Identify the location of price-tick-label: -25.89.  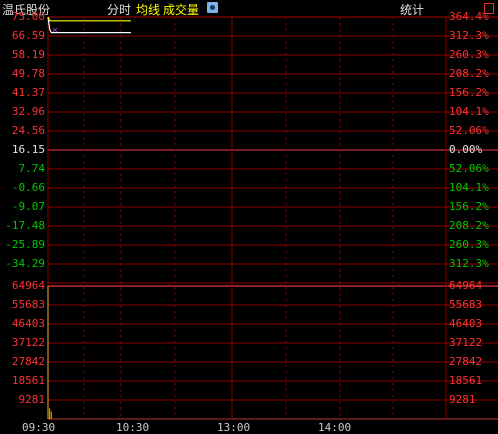
(25, 244).